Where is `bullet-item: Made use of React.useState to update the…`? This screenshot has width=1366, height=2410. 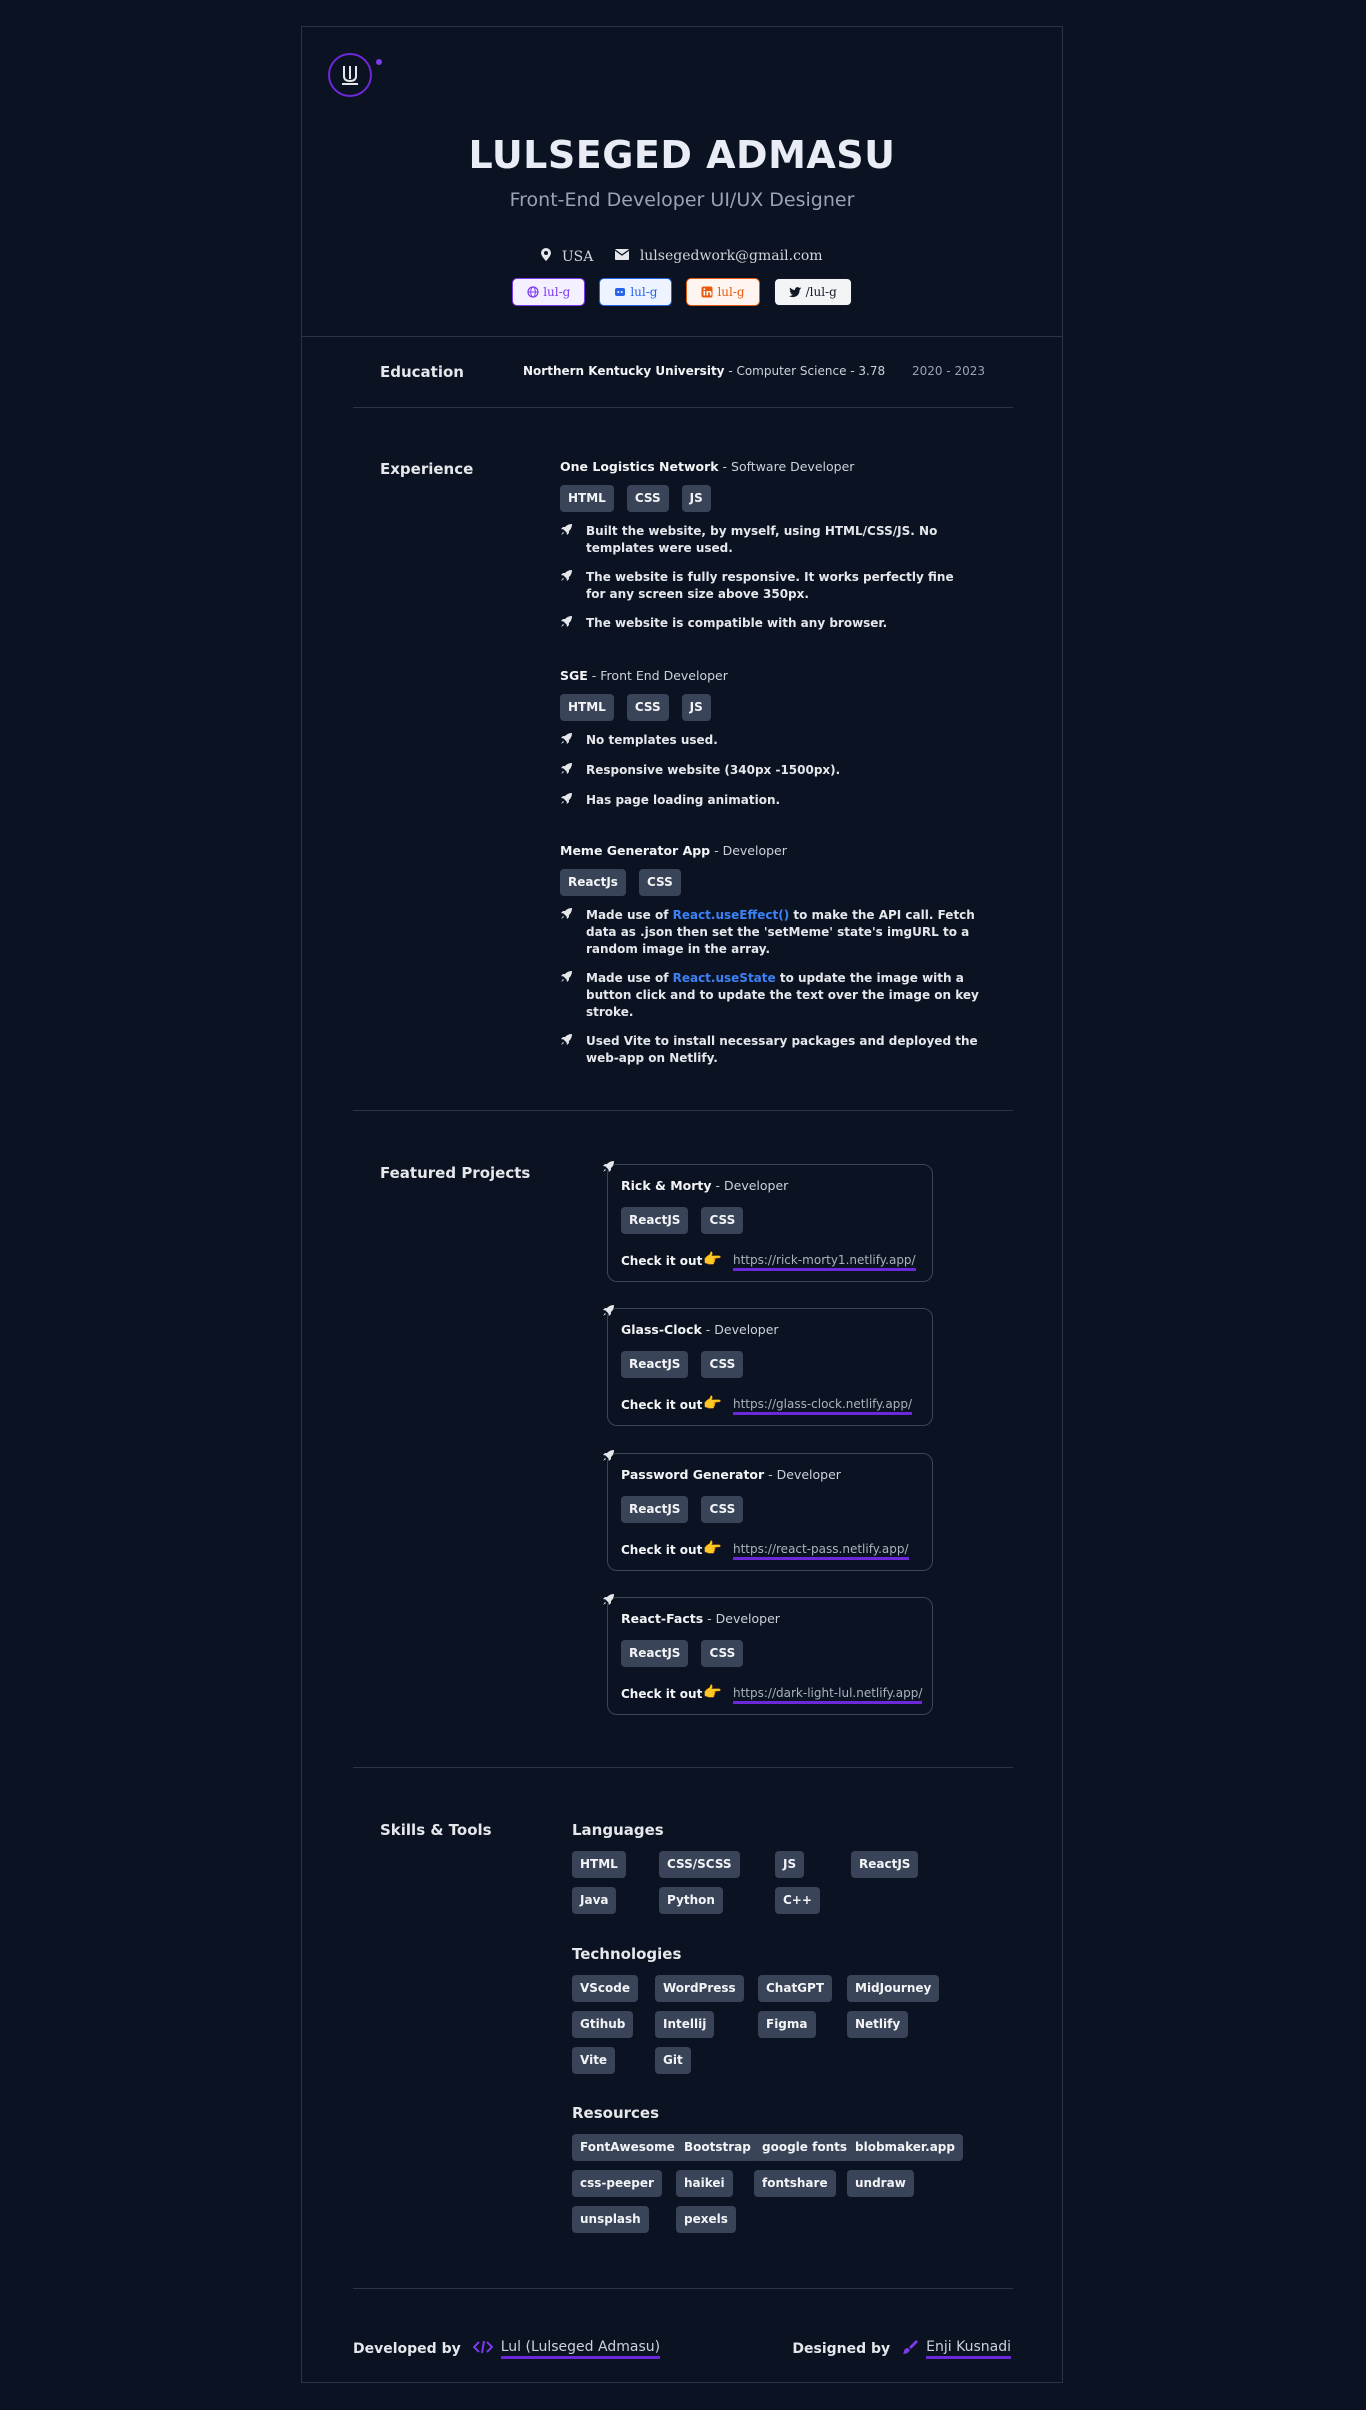 bullet-item: Made use of React.useState to update the… is located at coordinates (775, 995).